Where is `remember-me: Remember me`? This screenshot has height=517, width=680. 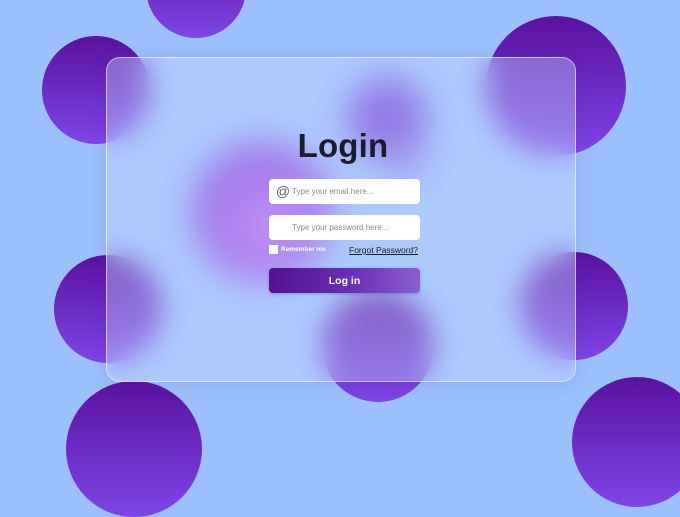 remember-me: Remember me is located at coordinates (297, 249).